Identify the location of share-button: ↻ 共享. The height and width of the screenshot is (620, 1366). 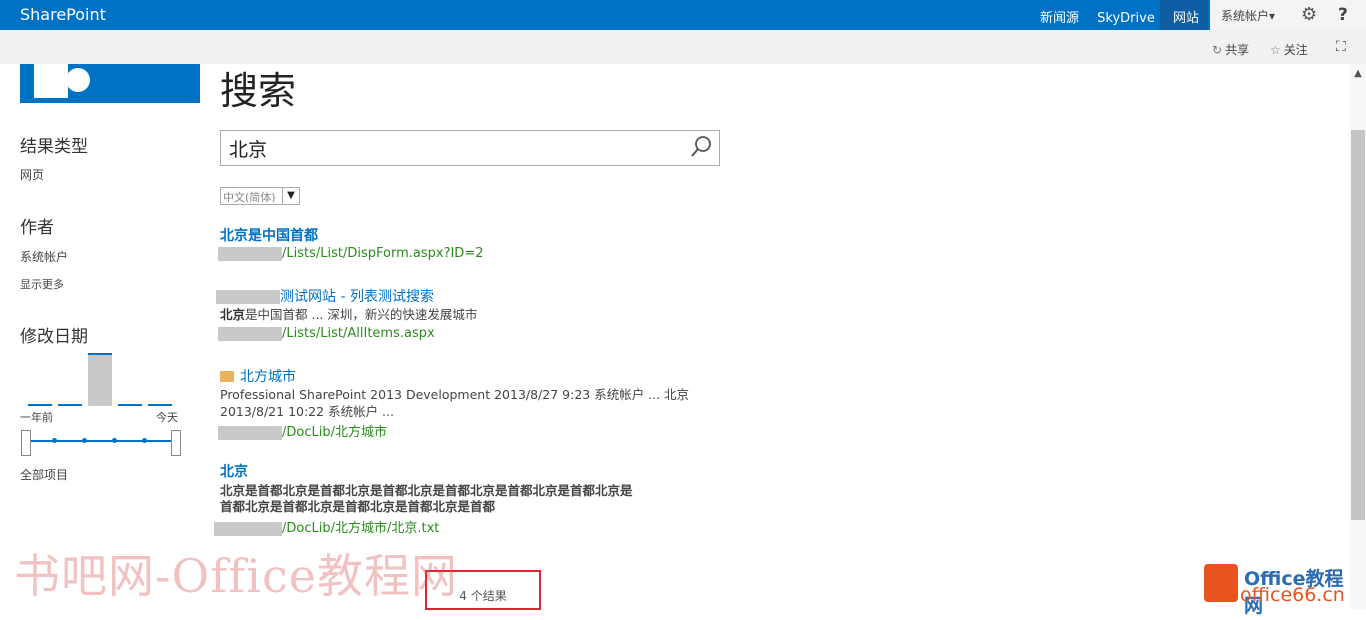
(1230, 49).